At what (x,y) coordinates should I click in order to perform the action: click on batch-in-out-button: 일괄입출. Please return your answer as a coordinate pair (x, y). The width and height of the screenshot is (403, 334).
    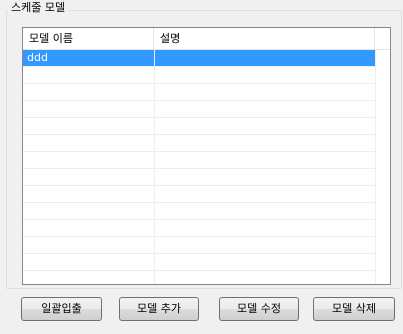
    Looking at the image, I should click on (61, 309).